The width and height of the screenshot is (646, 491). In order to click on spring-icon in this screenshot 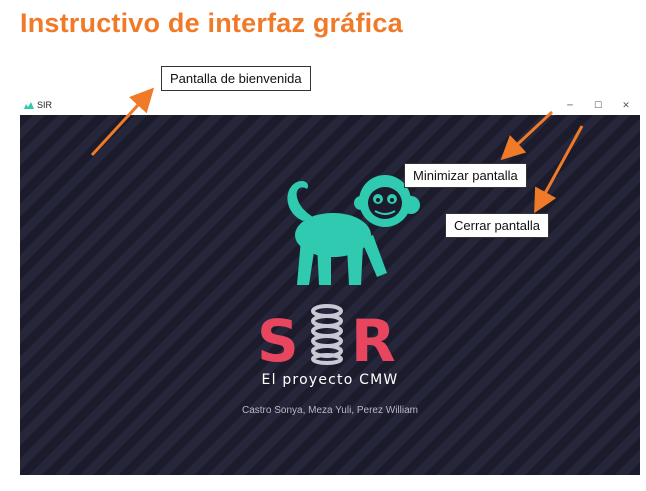, I will do `click(327, 334)`.